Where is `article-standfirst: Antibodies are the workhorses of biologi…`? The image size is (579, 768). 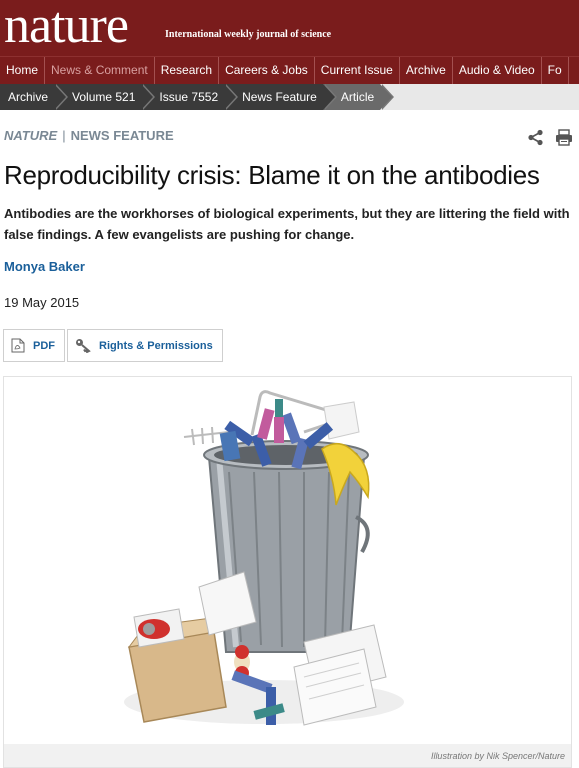
article-standfirst: Antibodies are the workhorses of biologi… is located at coordinates (287, 224).